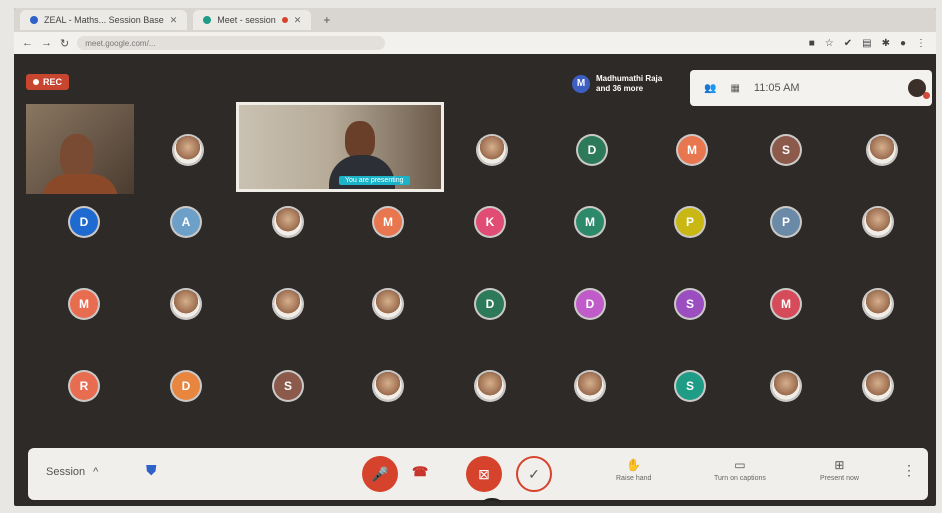 The image size is (942, 513). What do you see at coordinates (186, 222) in the screenshot?
I see `participant-avatar: A` at bounding box center [186, 222].